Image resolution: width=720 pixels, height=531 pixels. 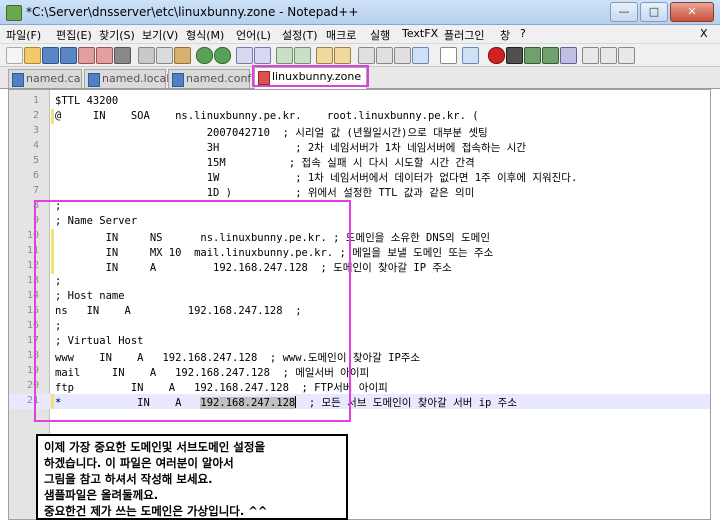 I want to click on play-multiple-macro-icon, so click(x=550, y=55).